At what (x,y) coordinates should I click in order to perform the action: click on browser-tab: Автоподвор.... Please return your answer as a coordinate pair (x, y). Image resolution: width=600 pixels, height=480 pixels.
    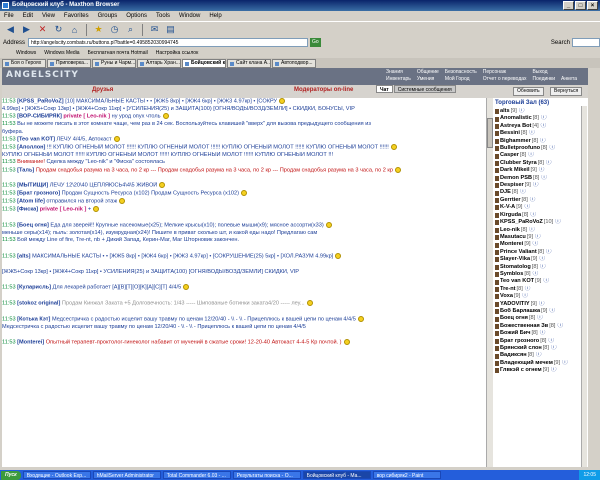
    Looking at the image, I should click on (294, 63).